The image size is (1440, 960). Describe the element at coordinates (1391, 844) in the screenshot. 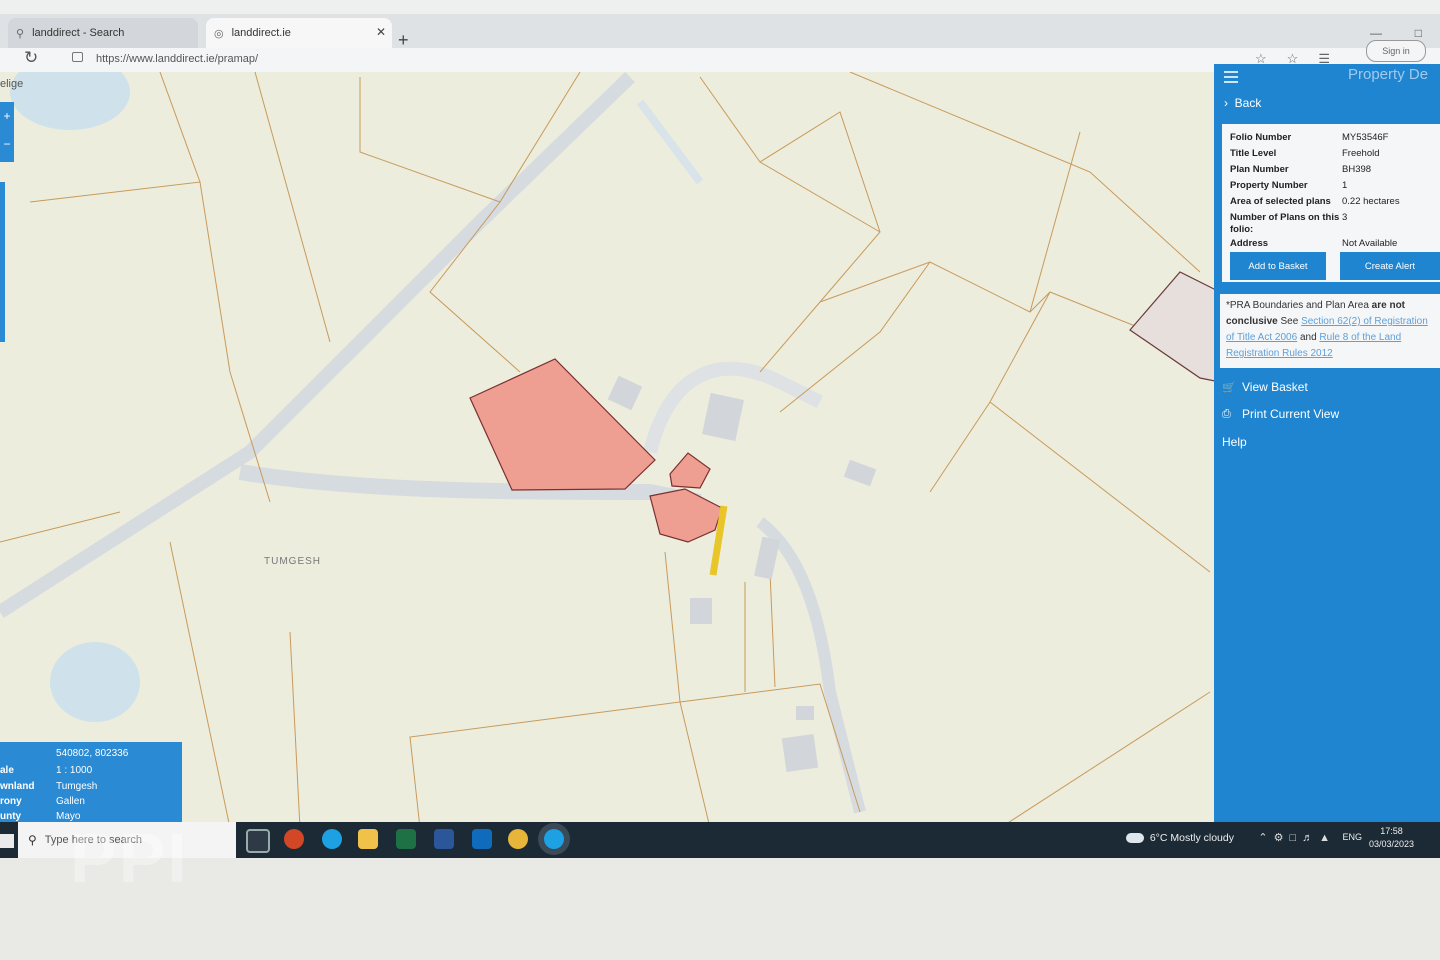

I see `clock-date: 03/03/2023` at that location.